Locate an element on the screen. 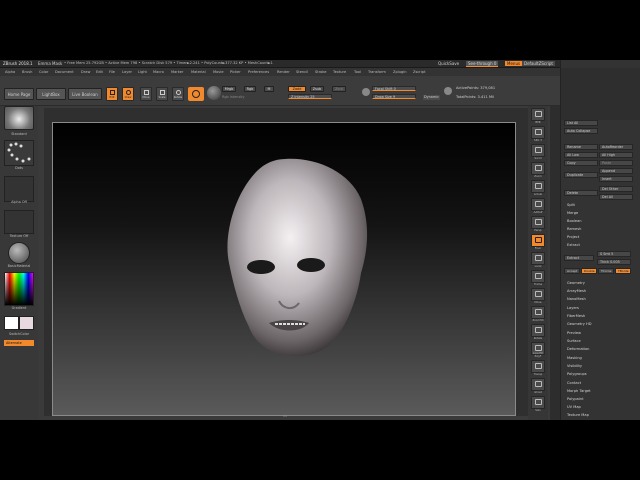  menu-render: Render is located at coordinates (283, 72).